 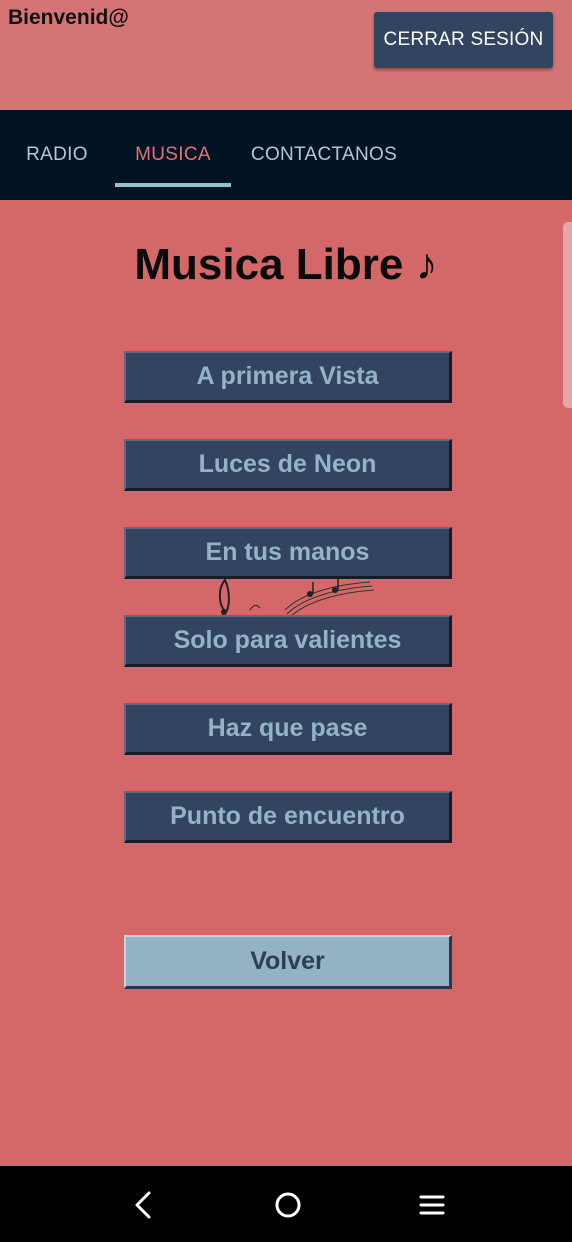 I want to click on page-title: Musica Libre ♪, so click(x=286, y=264).